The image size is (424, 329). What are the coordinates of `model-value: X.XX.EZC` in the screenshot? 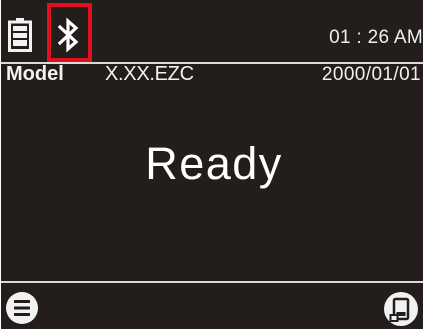 It's located at (149, 74).